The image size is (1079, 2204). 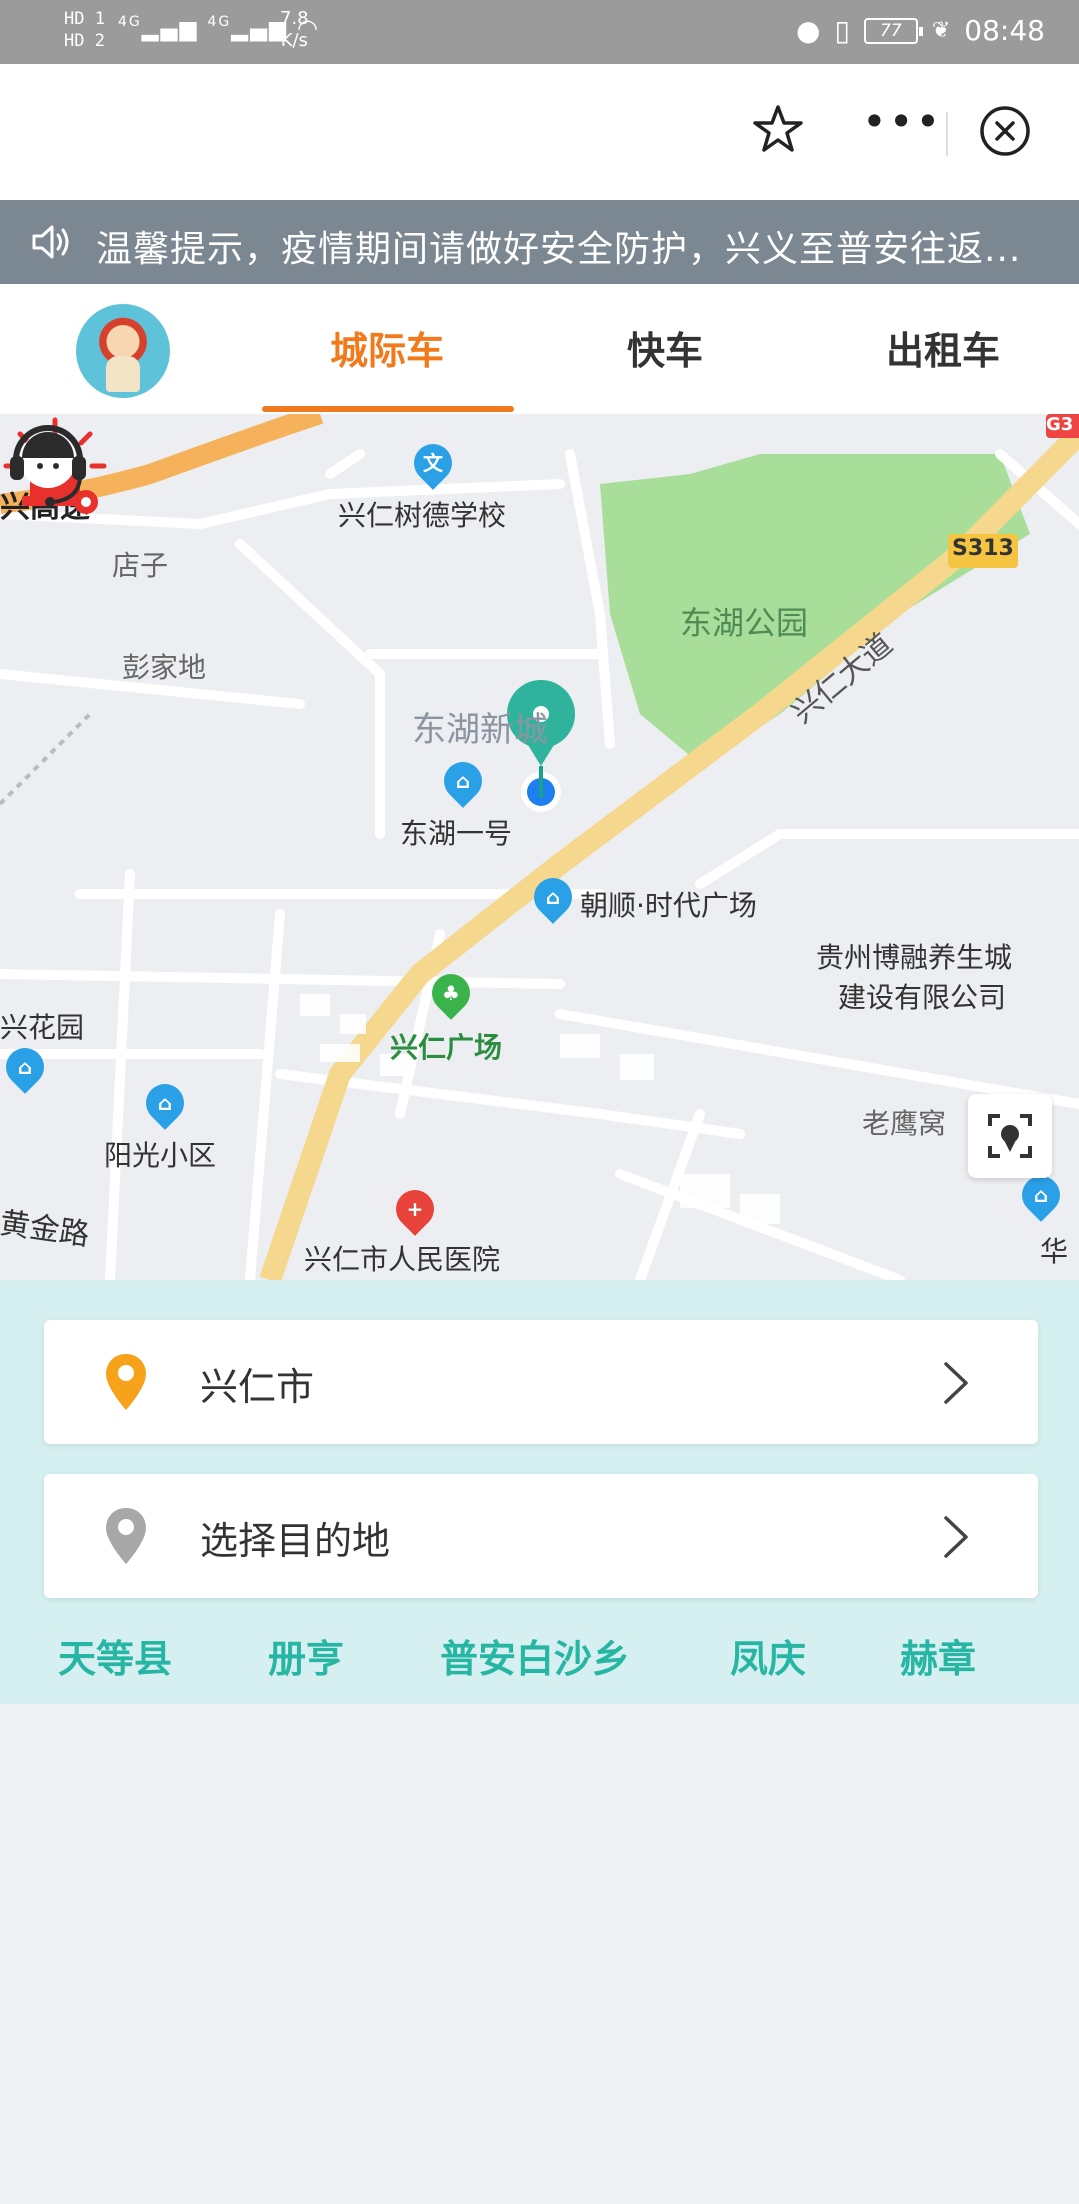 What do you see at coordinates (1004, 30) in the screenshot?
I see `clock: 08:48` at bounding box center [1004, 30].